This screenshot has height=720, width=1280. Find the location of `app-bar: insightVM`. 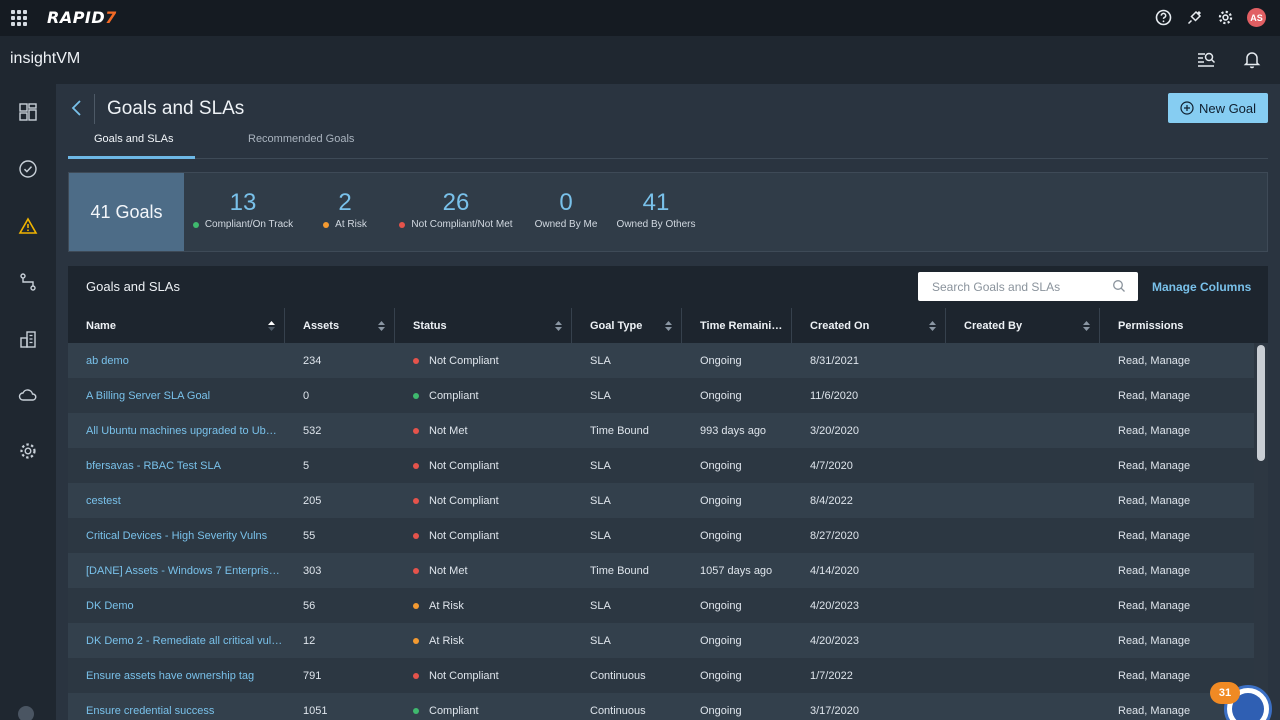

app-bar: insightVM is located at coordinates (640, 60).